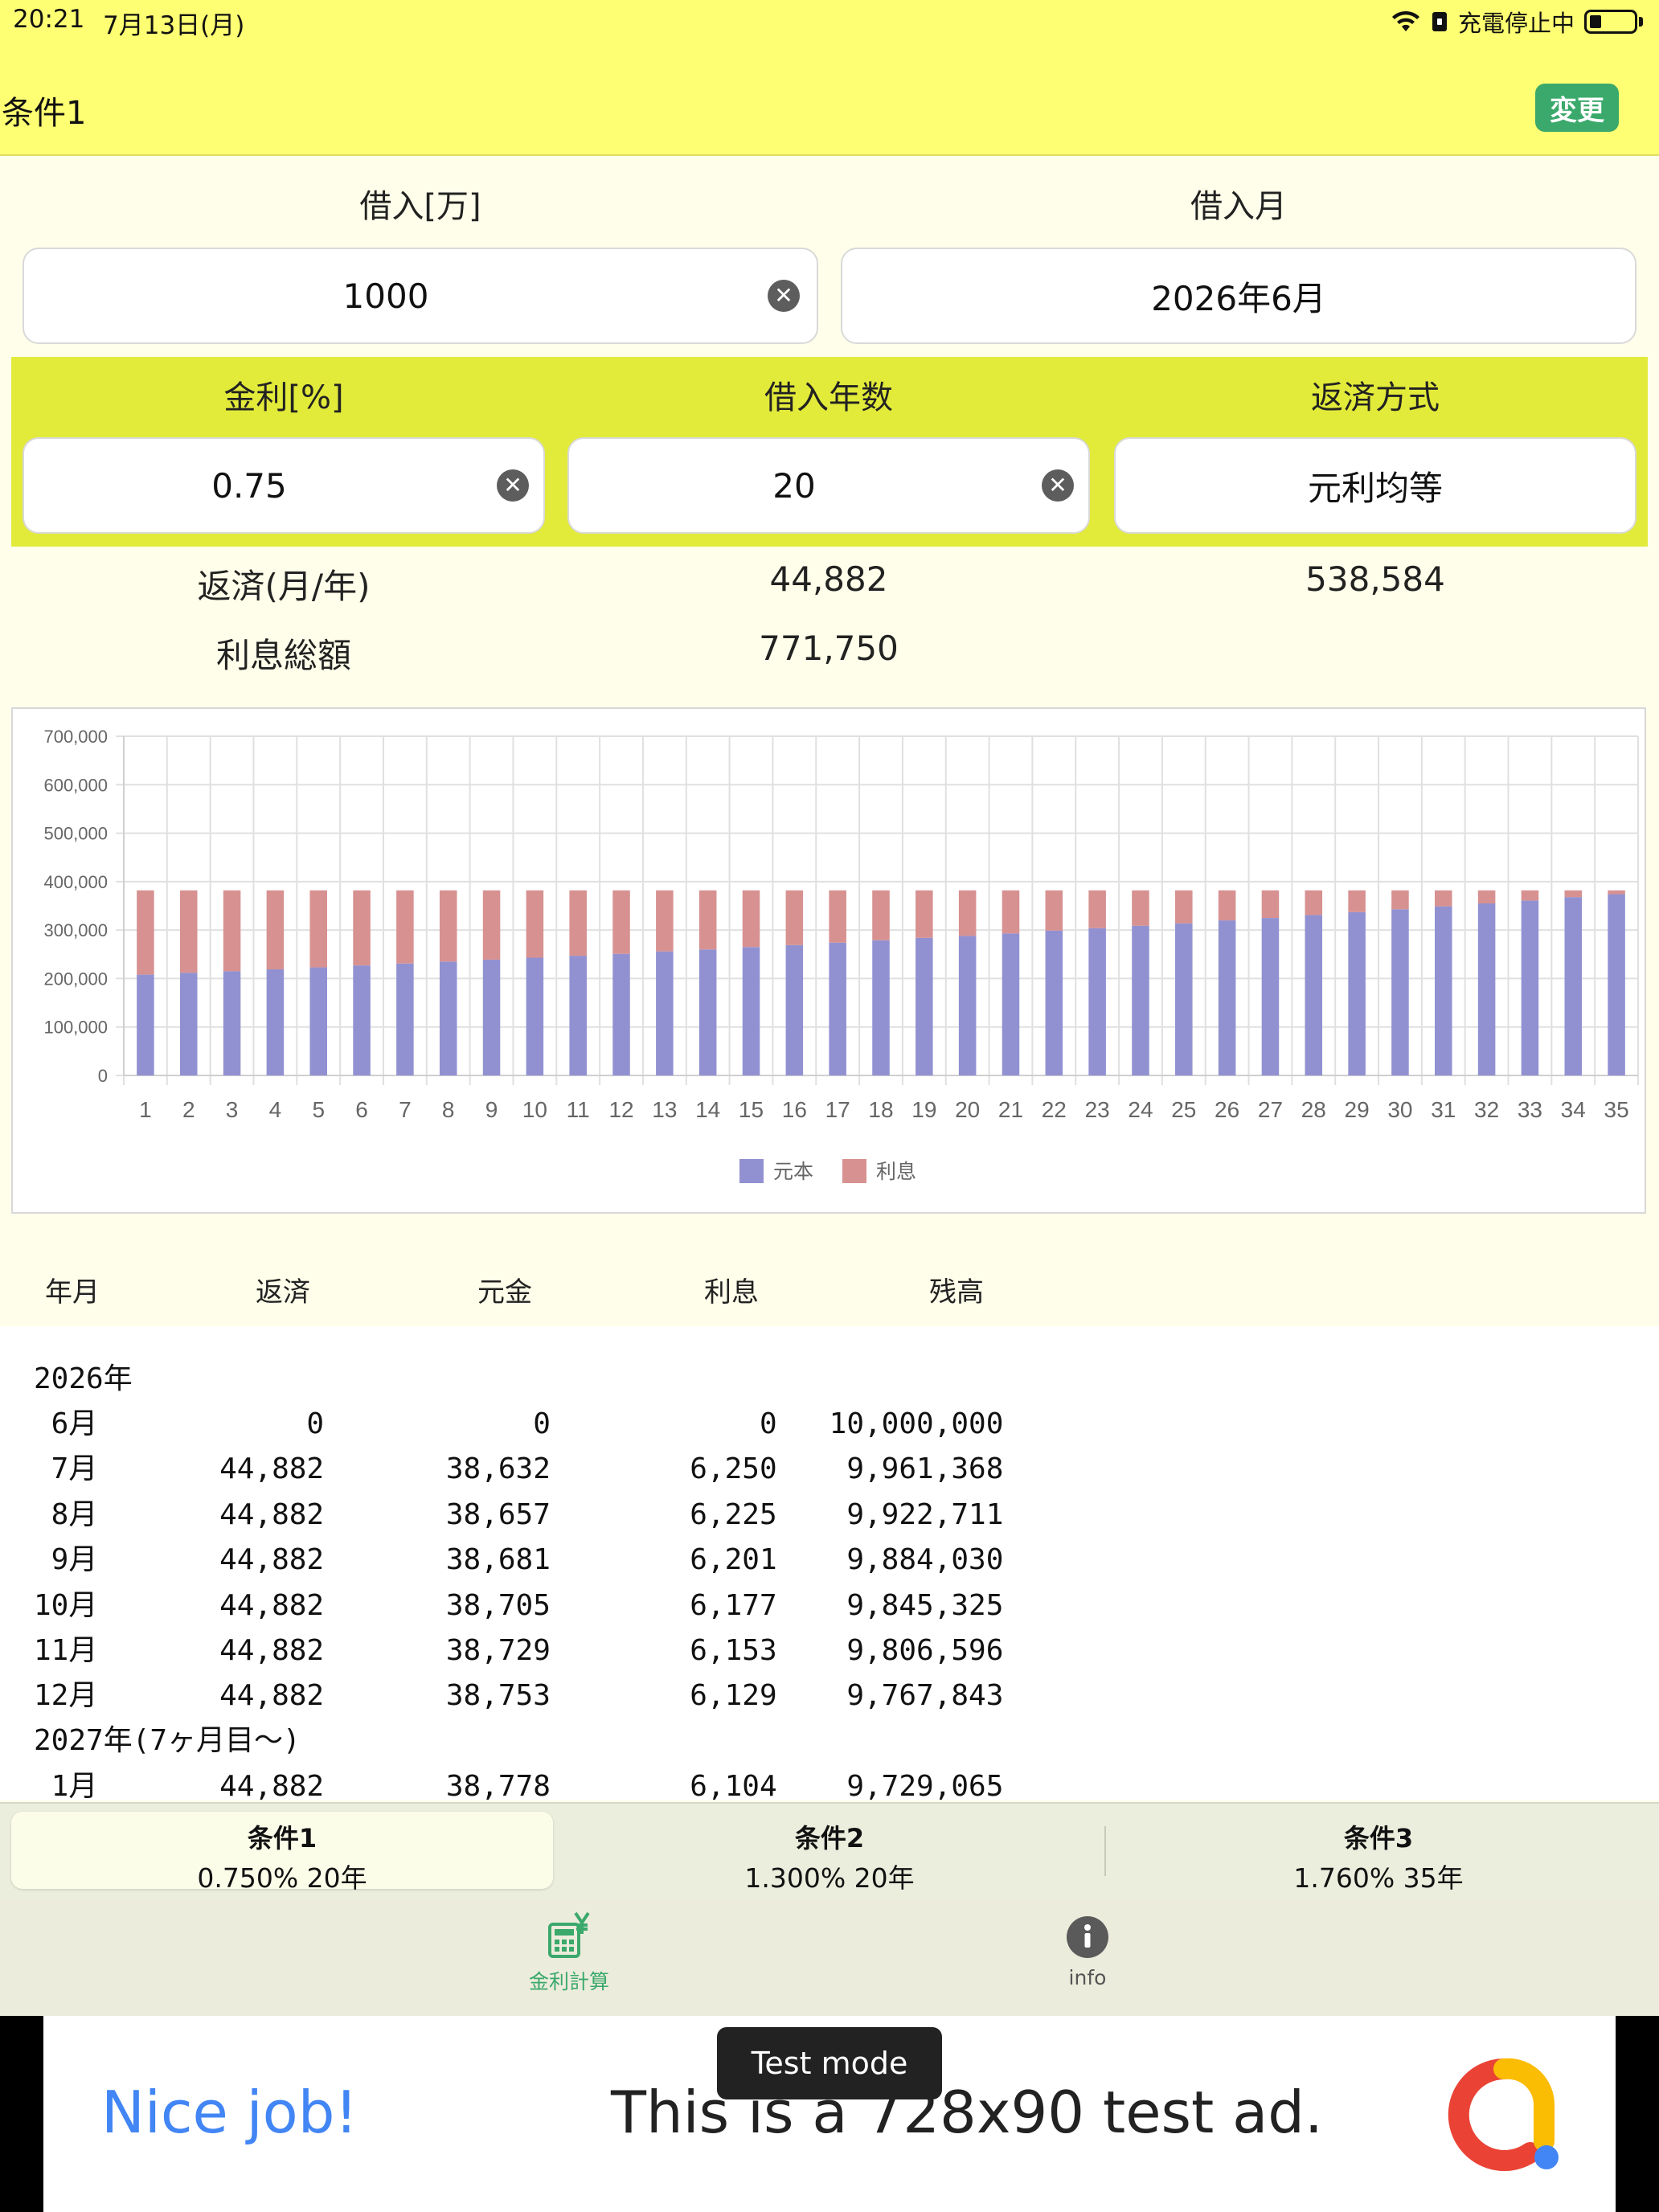  Describe the element at coordinates (569, 1934) in the screenshot. I see `calculator-yen-icon` at that location.